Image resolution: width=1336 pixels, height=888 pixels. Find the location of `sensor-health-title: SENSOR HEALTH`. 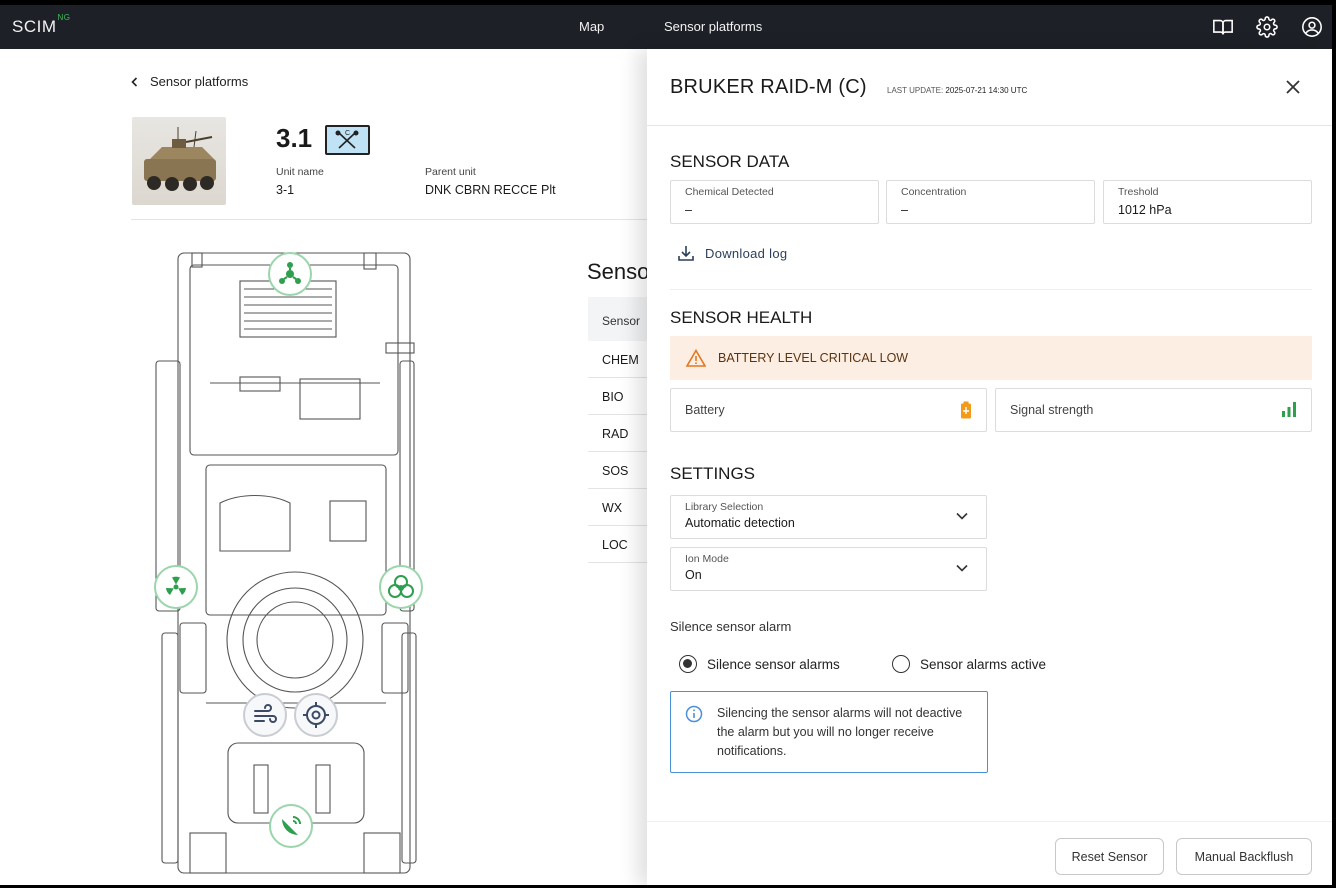

sensor-health-title: SENSOR HEALTH is located at coordinates (741, 317).